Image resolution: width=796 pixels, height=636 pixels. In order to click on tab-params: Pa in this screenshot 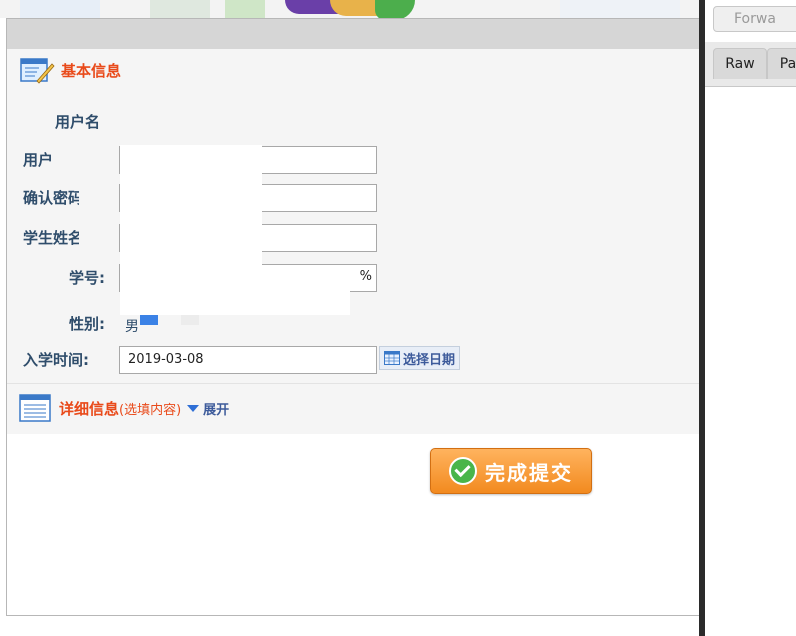, I will do `click(781, 63)`.